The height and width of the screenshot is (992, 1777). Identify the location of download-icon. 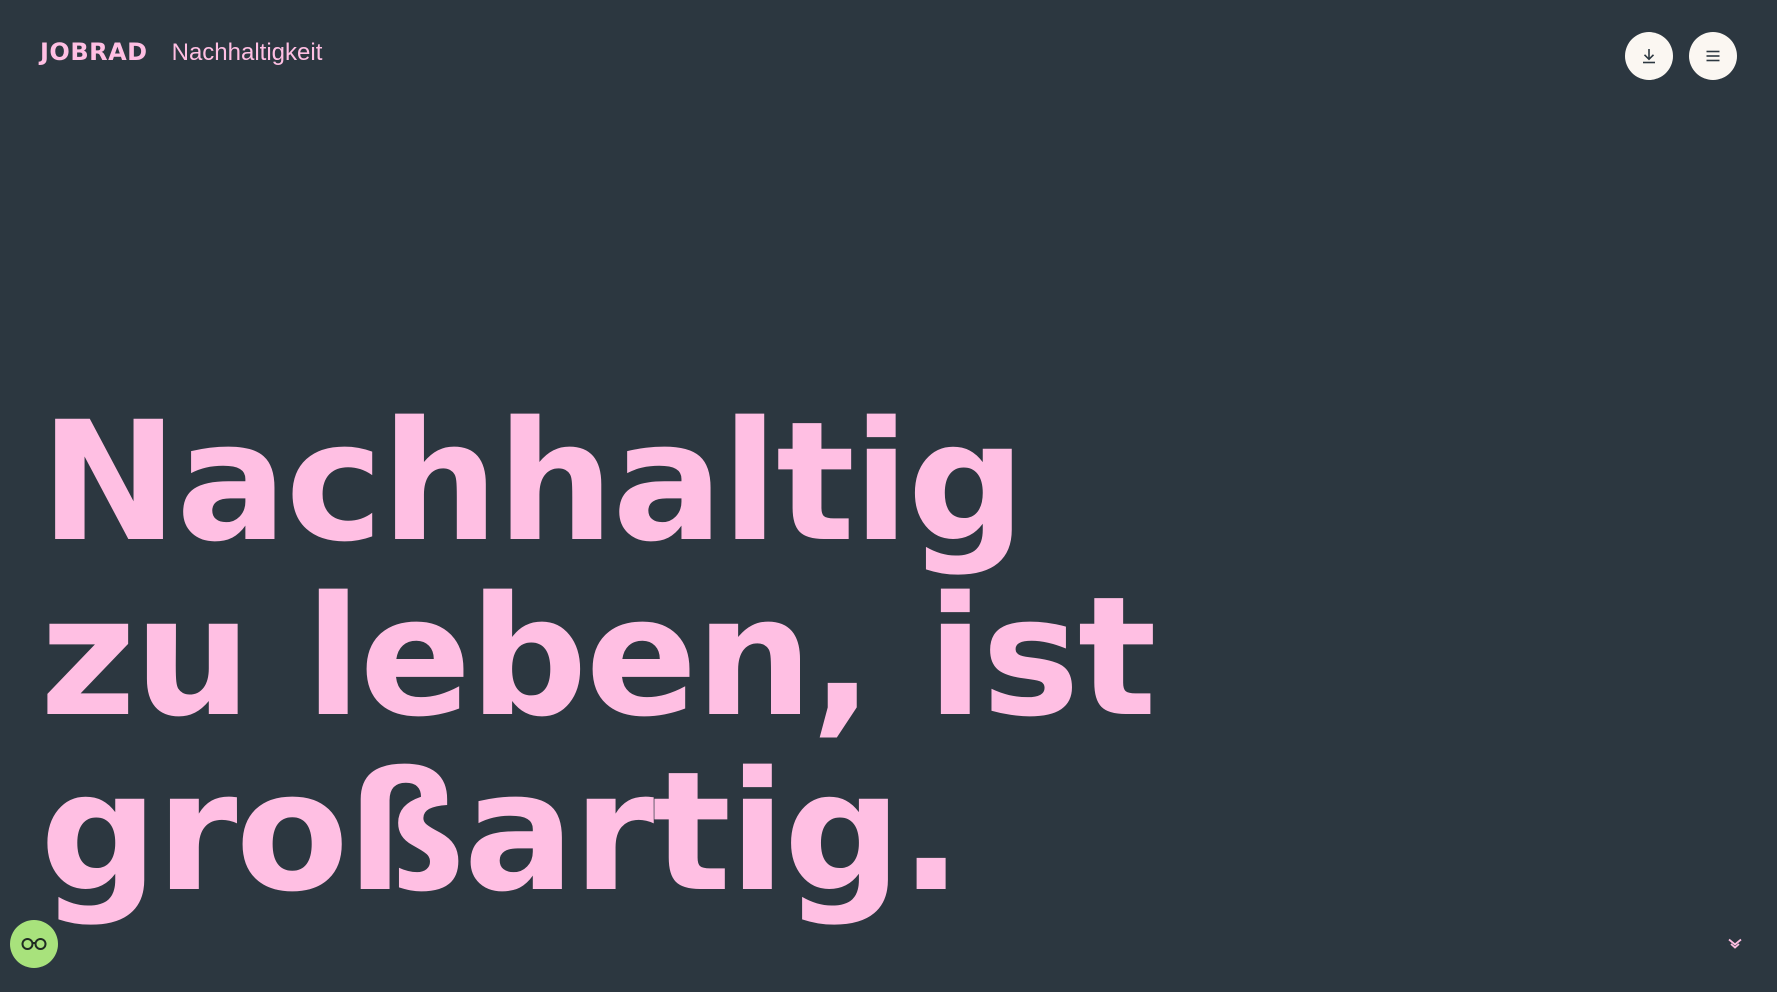
(1649, 56).